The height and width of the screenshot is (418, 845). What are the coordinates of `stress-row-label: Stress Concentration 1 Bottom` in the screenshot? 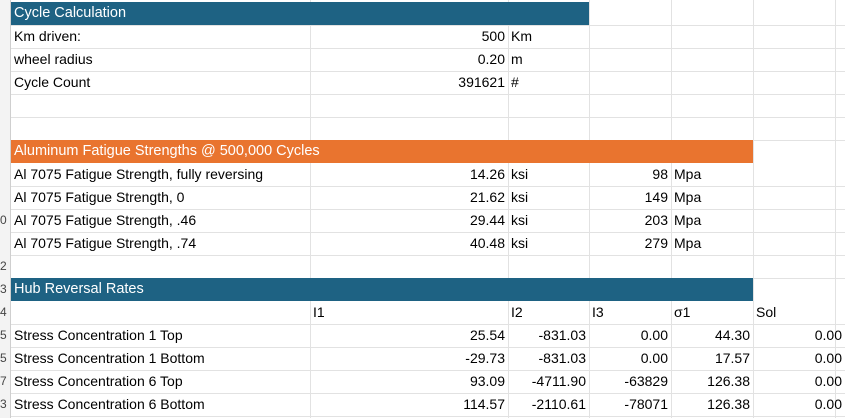 It's located at (160, 358).